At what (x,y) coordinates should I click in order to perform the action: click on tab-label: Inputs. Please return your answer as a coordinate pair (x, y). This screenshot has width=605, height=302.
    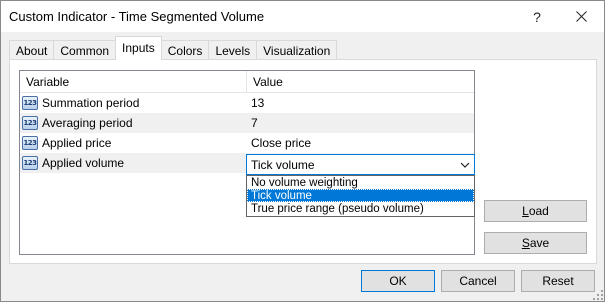
    Looking at the image, I should click on (138, 47).